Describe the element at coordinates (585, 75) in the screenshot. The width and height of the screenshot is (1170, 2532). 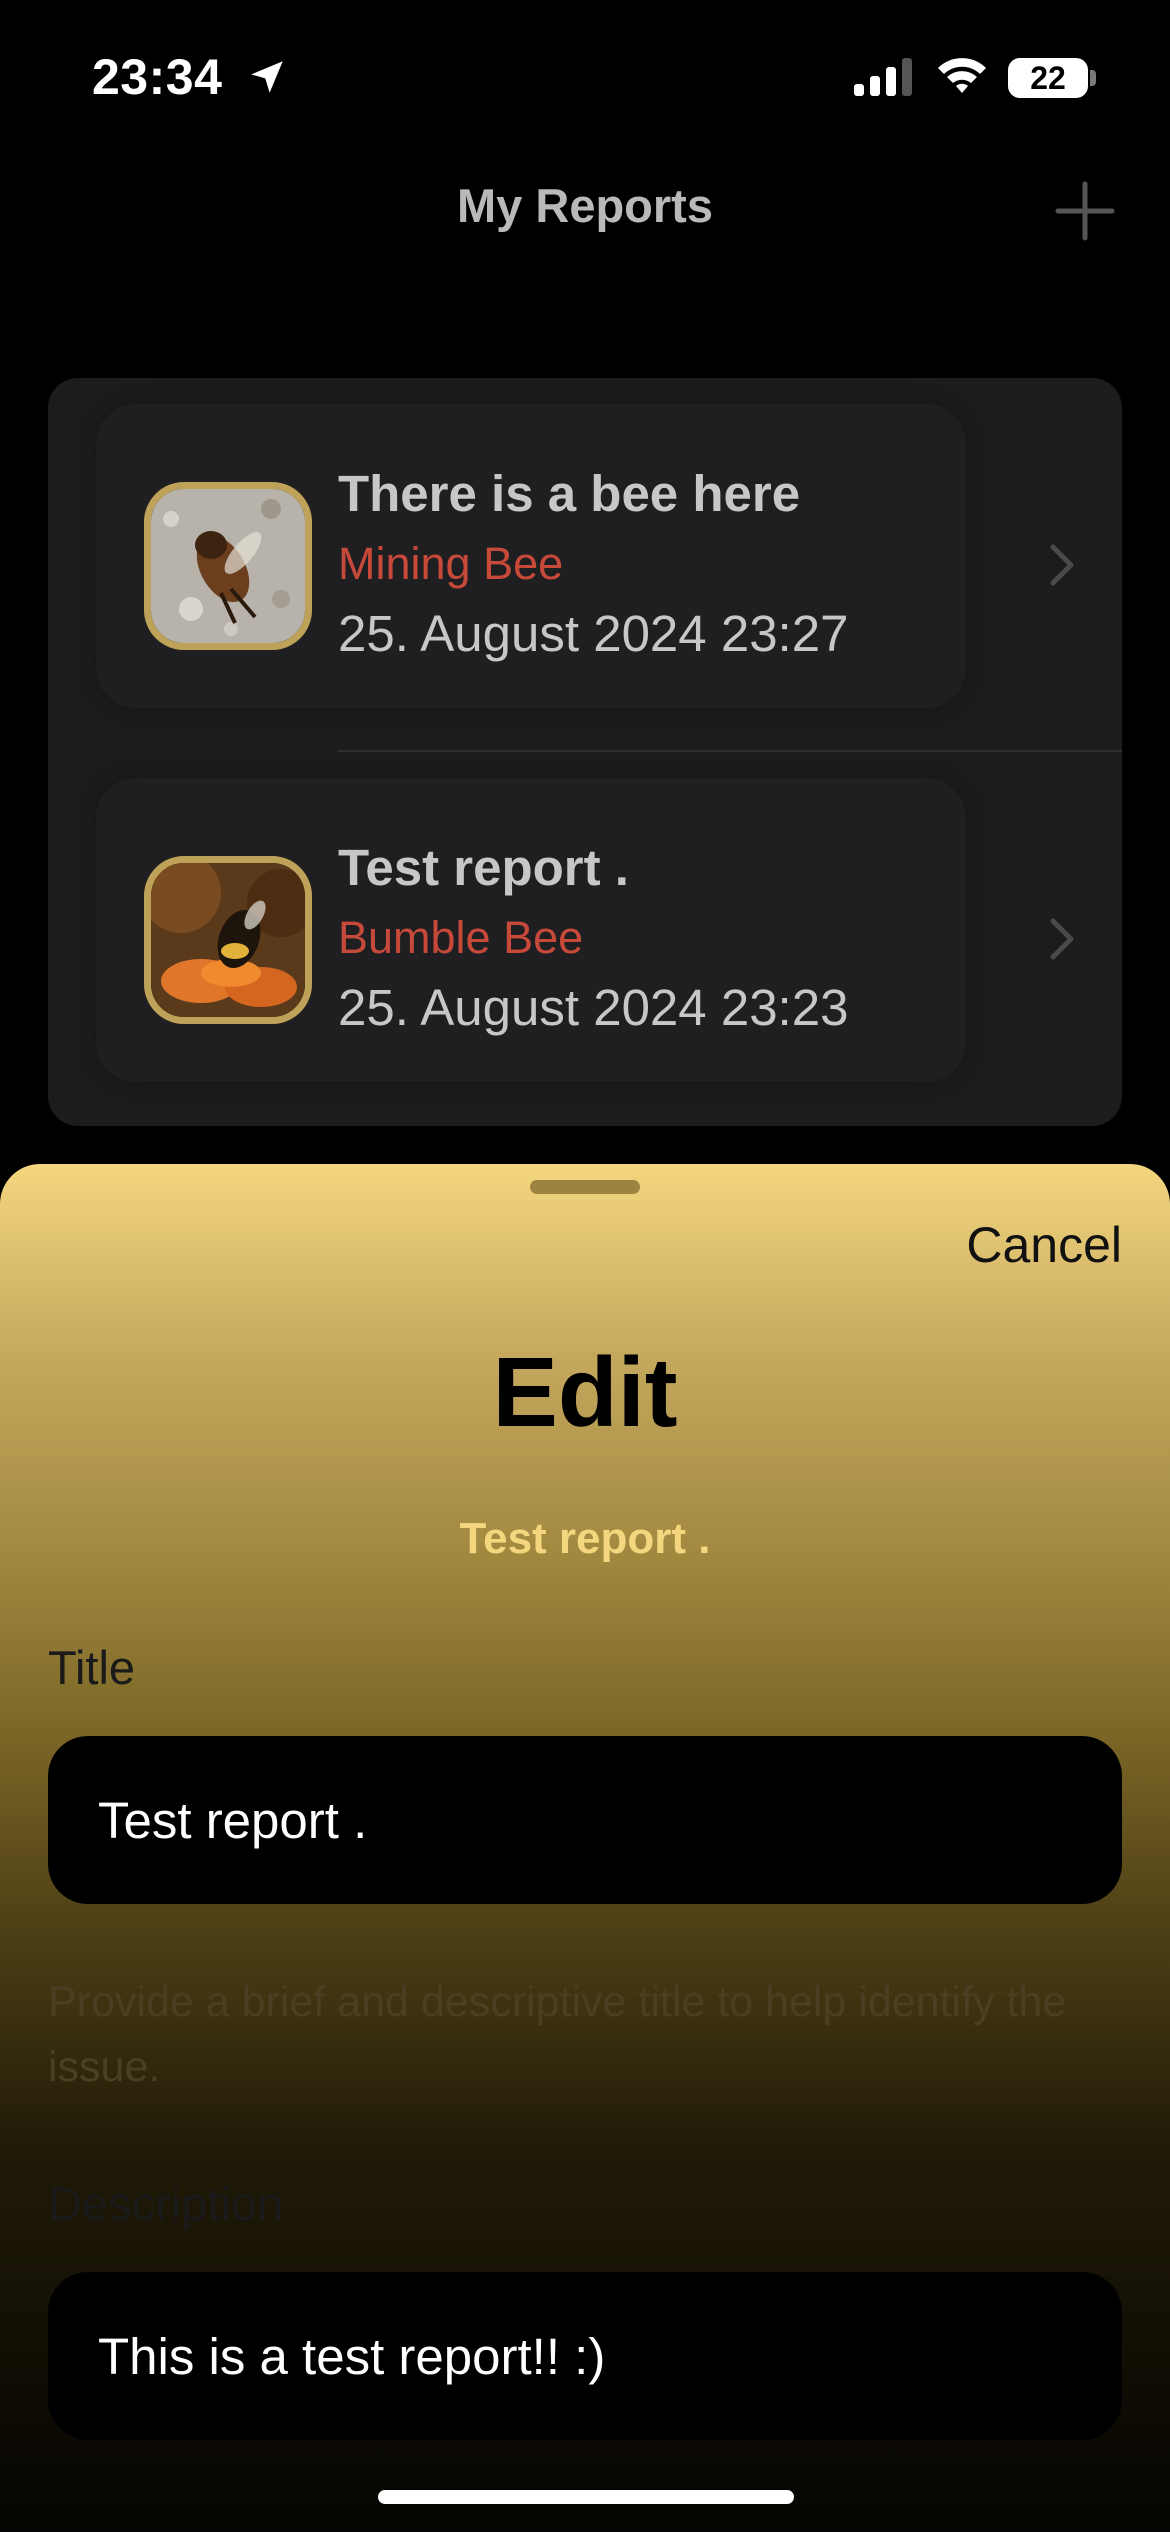
I see `status-bar: 23:34 22` at that location.